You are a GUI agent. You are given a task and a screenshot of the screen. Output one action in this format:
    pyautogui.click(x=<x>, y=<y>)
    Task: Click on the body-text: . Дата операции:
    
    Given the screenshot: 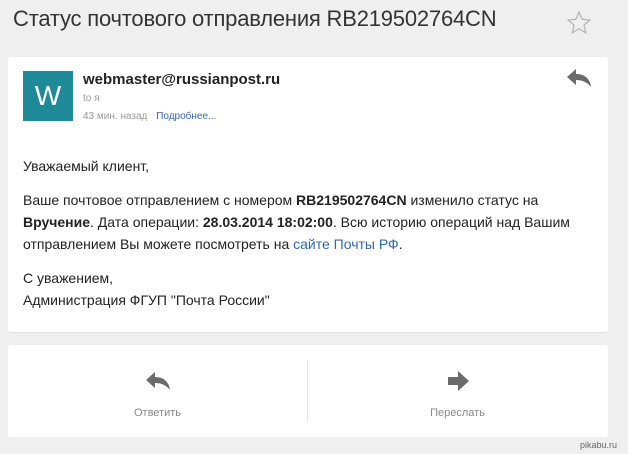 What is the action you would take?
    pyautogui.click(x=146, y=222)
    